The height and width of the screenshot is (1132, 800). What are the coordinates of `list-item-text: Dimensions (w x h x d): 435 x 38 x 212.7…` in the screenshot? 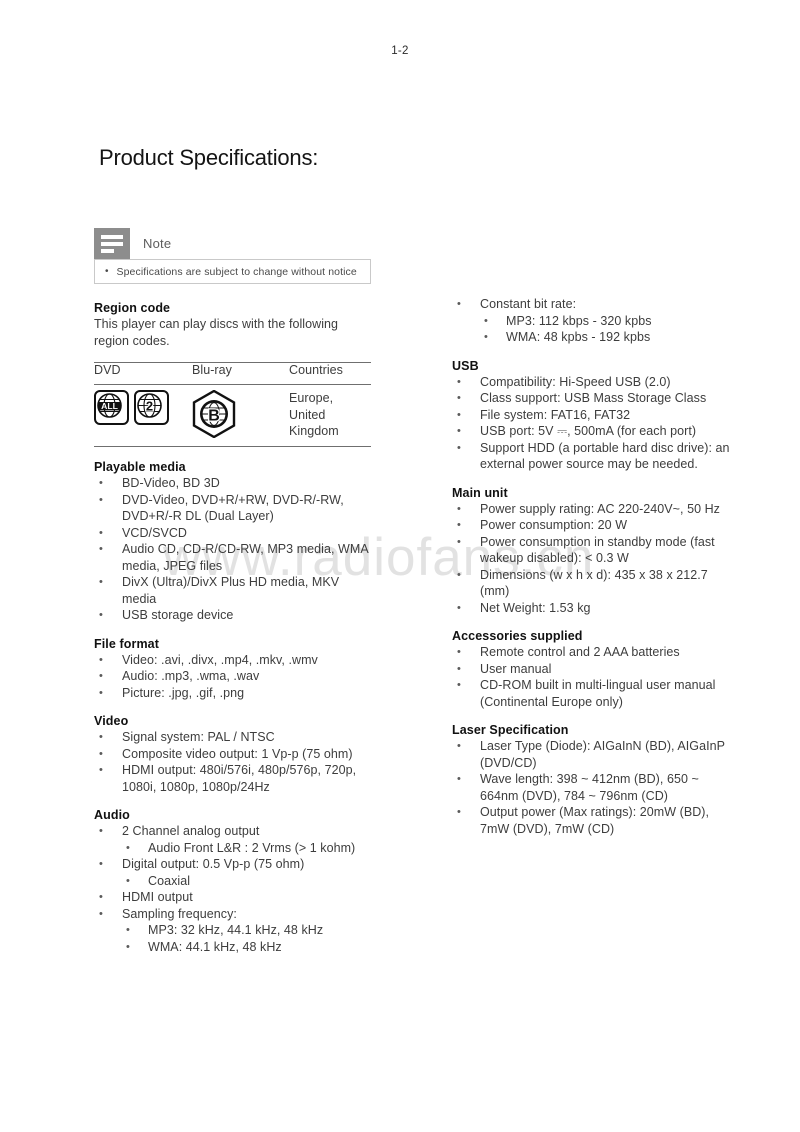 It's located at (594, 583).